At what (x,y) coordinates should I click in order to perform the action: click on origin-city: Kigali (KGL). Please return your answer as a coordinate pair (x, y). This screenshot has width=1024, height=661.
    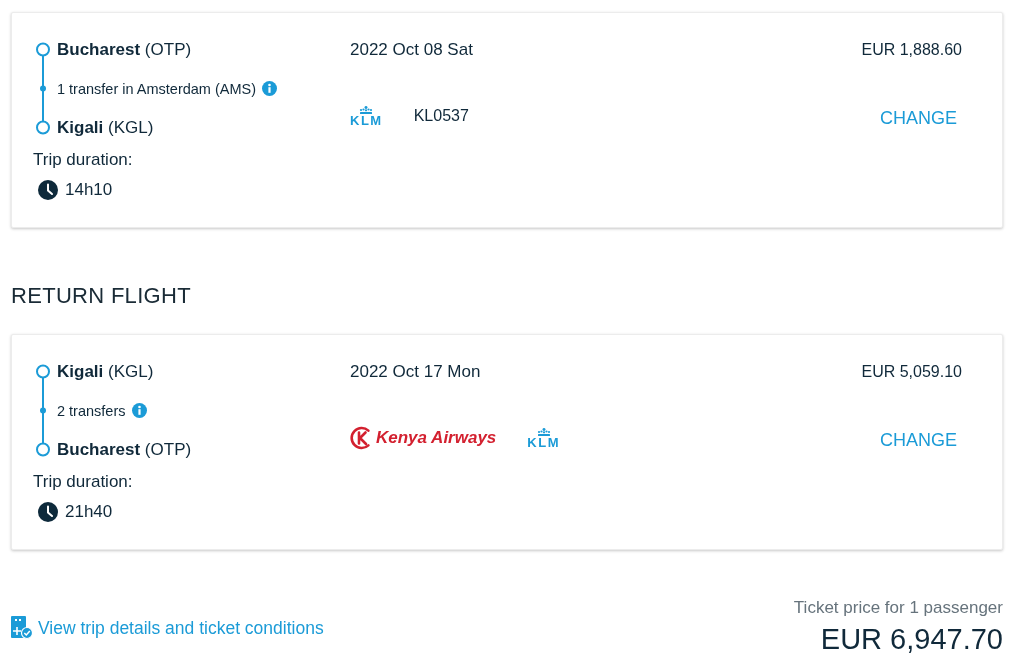
    Looking at the image, I should click on (105, 371).